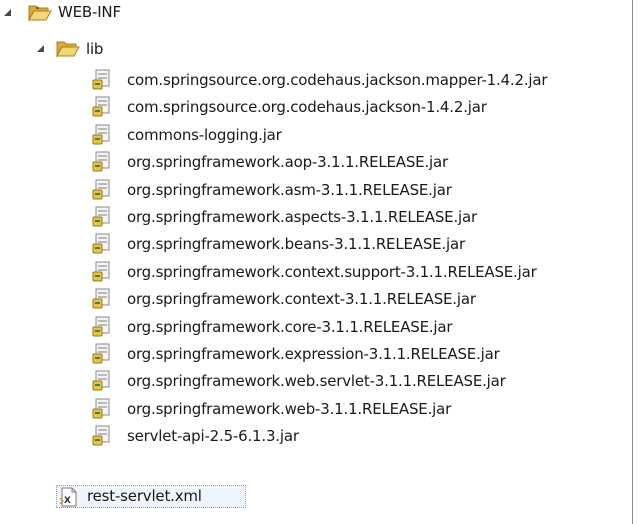  What do you see at coordinates (7, 12) in the screenshot?
I see `expand-toggle-web-inf` at bounding box center [7, 12].